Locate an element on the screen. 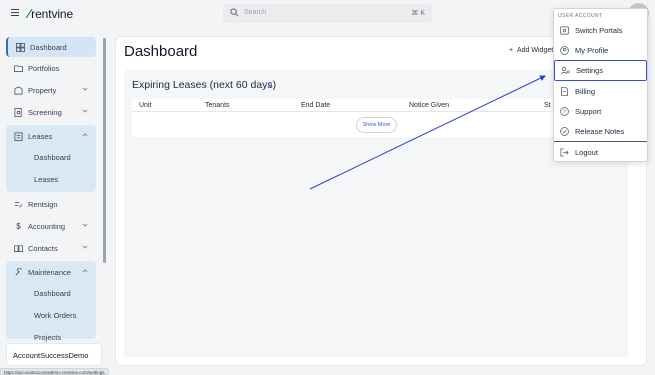 The image size is (655, 375). sidebar-item-label: Accounting is located at coordinates (47, 226).